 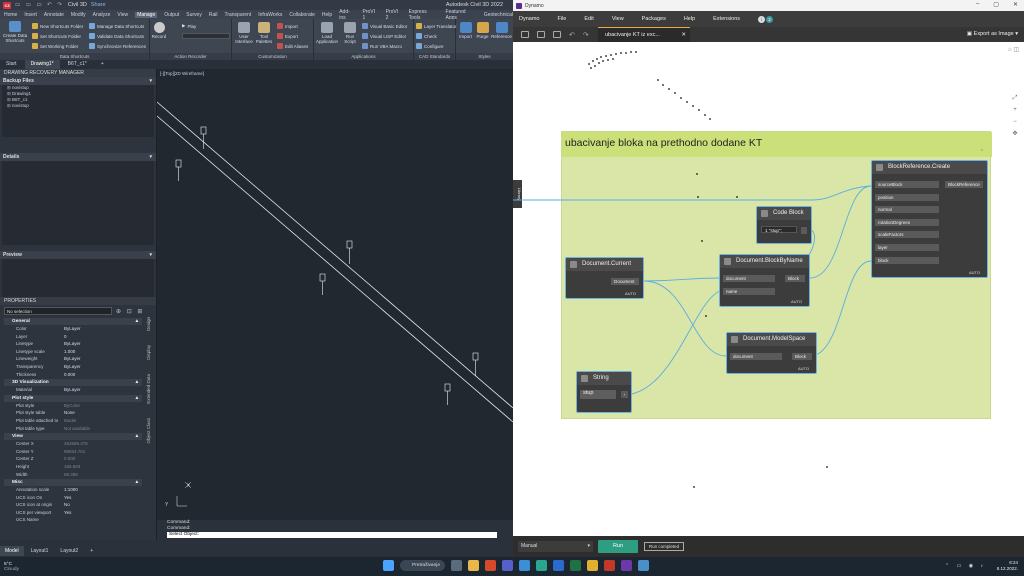 What do you see at coordinates (490, 565) in the screenshot?
I see `office-icon` at bounding box center [490, 565].